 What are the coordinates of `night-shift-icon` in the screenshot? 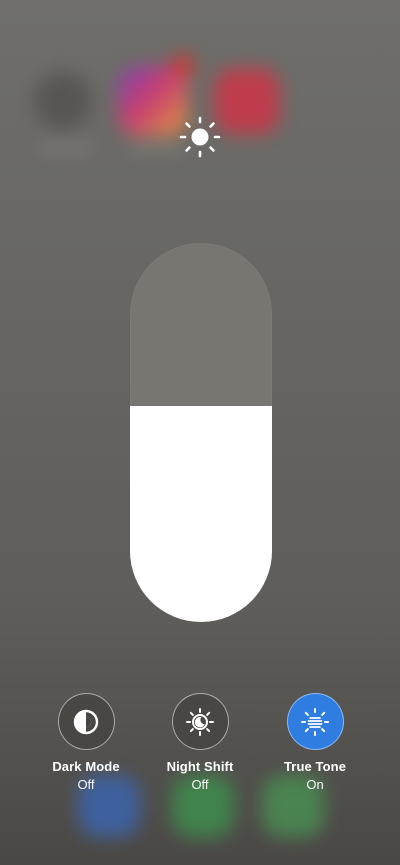 It's located at (200, 721).